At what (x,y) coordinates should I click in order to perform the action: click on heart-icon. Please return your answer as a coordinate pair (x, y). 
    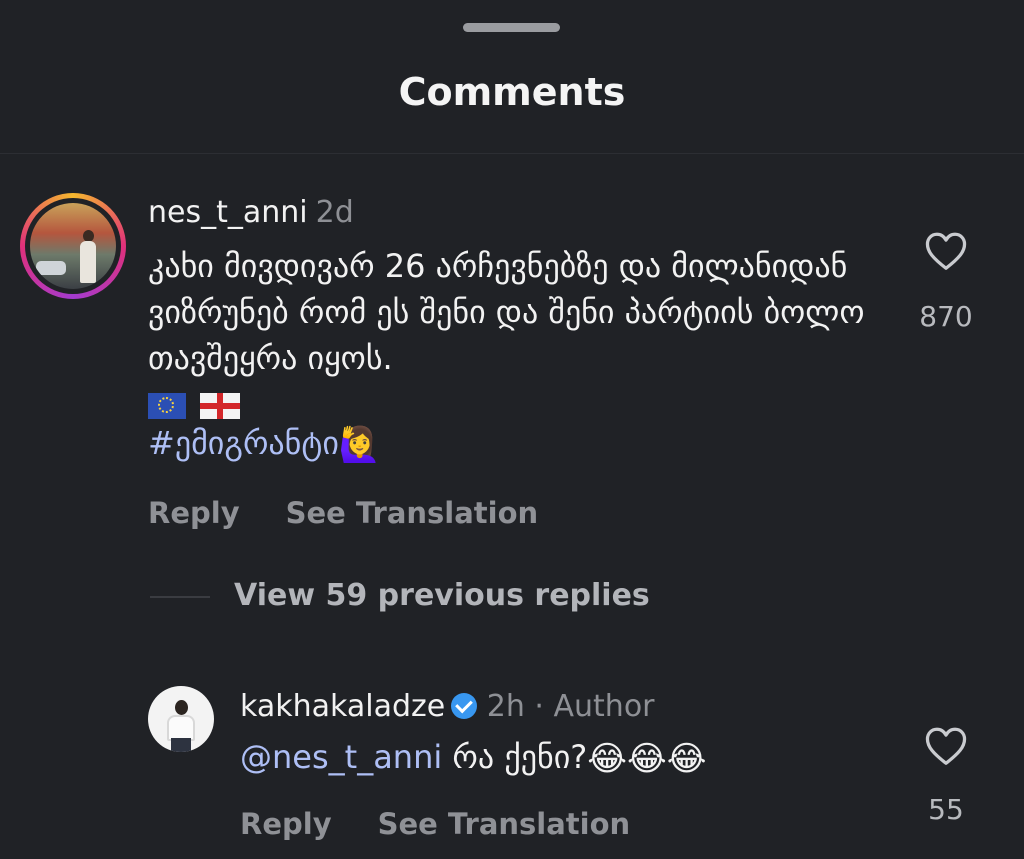
    Looking at the image, I should click on (946, 251).